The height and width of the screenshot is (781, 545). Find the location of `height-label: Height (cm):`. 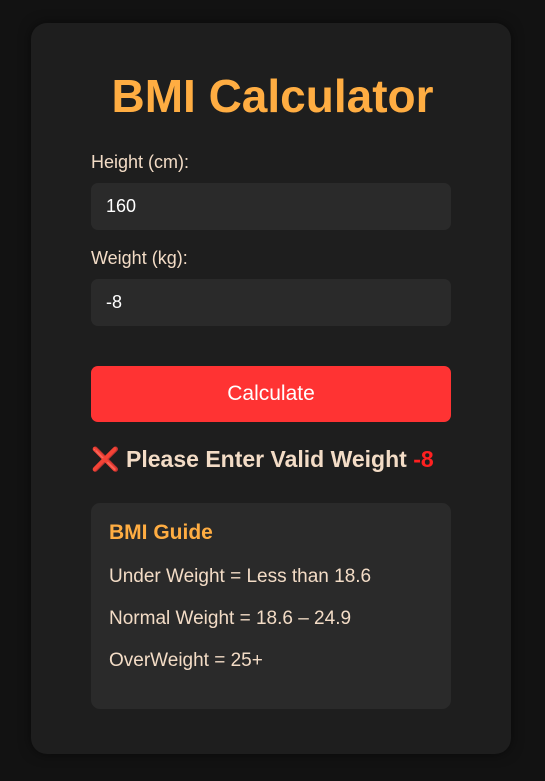

height-label: Height (cm): is located at coordinates (140, 162).